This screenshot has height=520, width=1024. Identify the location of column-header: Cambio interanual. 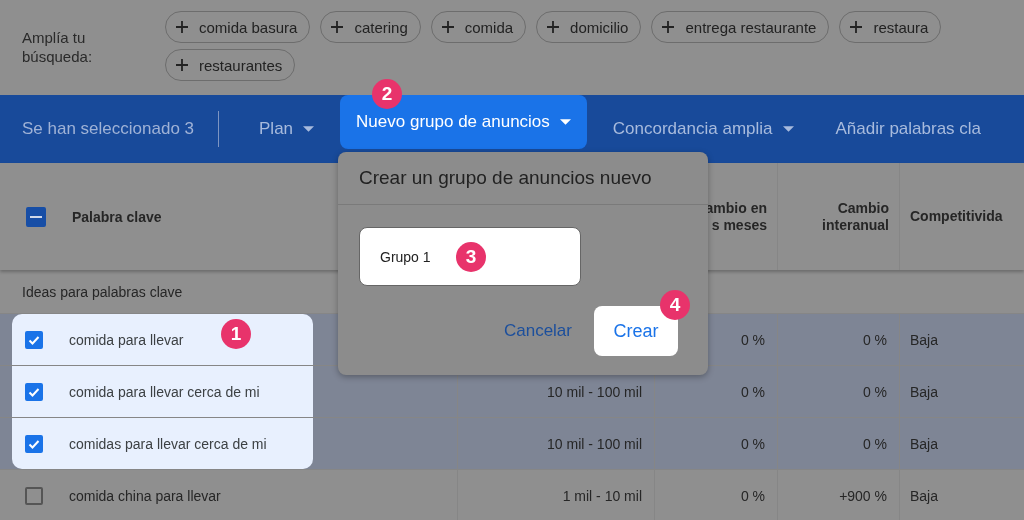
(855, 216).